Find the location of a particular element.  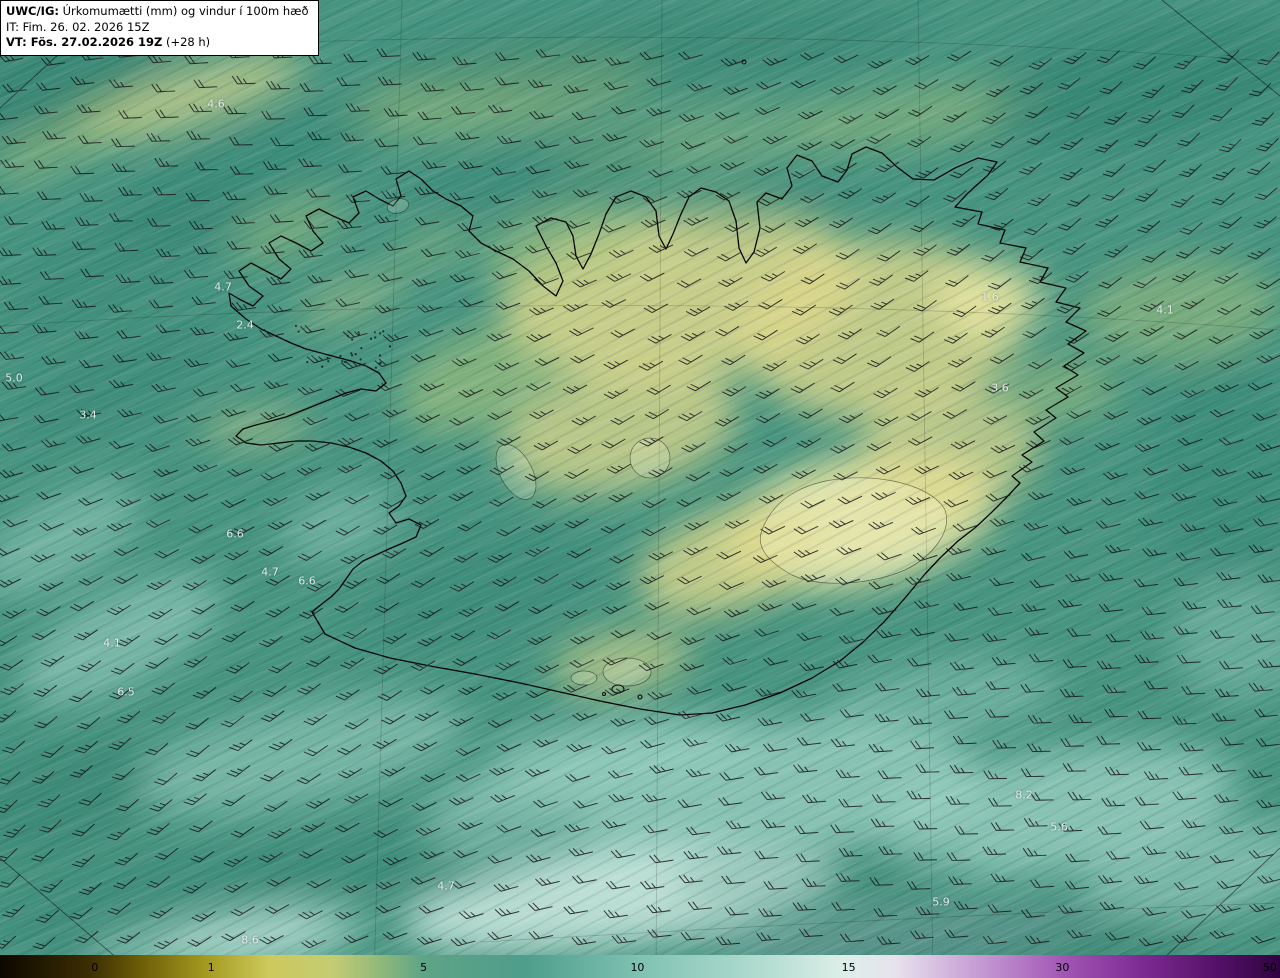

contour-label: 2.4 is located at coordinates (245, 325).